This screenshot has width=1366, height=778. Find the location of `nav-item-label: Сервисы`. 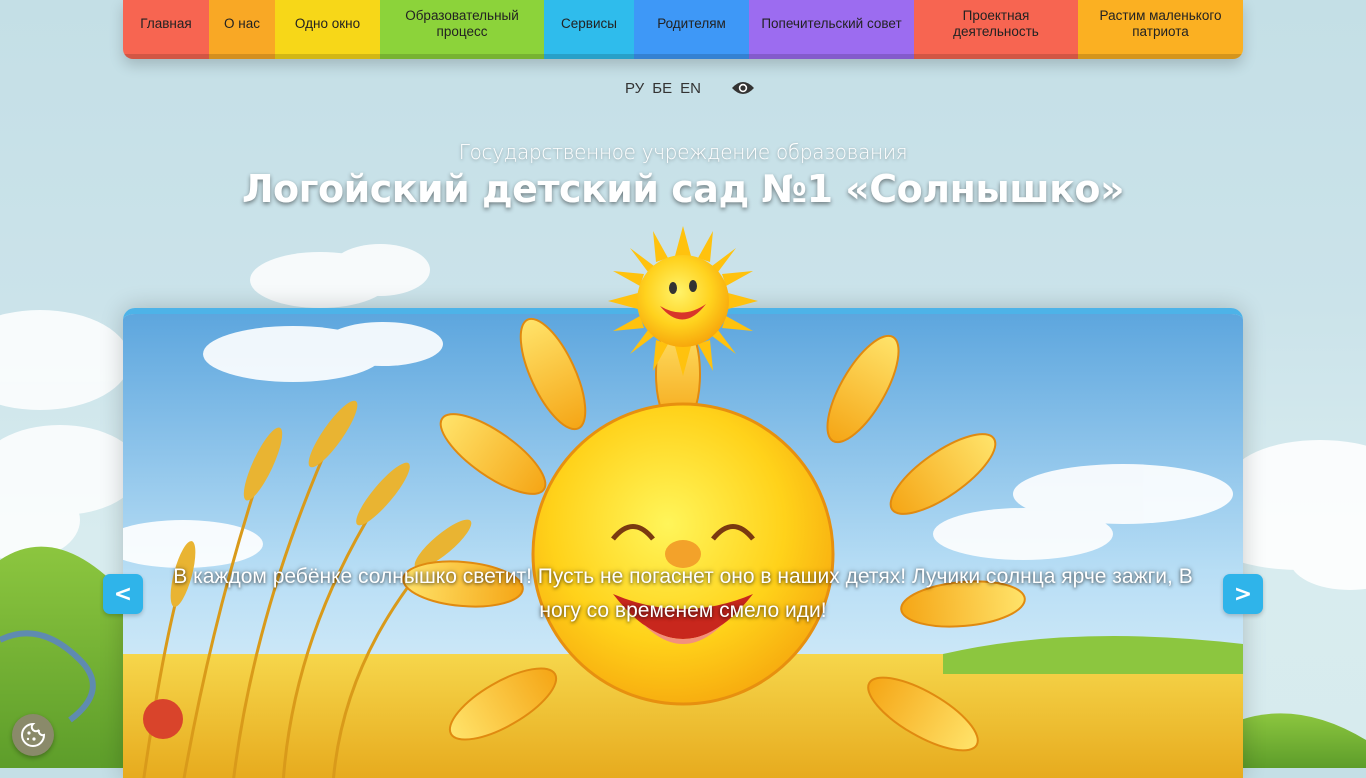

nav-item-label: Сервисы is located at coordinates (589, 23).